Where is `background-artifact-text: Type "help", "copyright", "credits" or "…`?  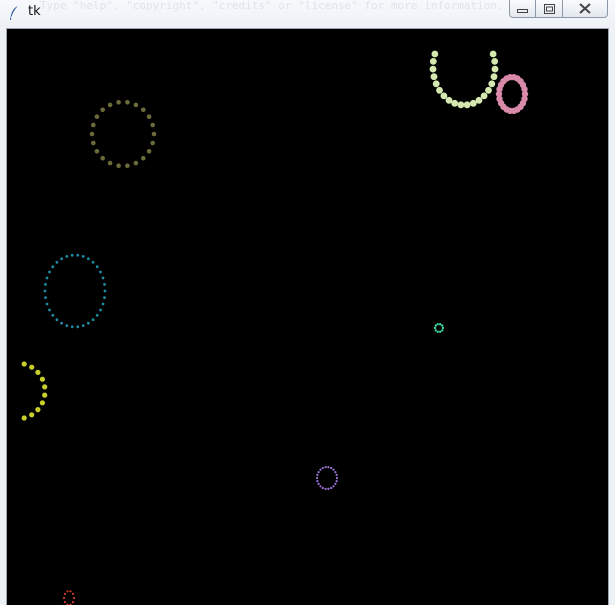 background-artifact-text: Type "help", "copyright", "credits" or "… is located at coordinates (272, 6).